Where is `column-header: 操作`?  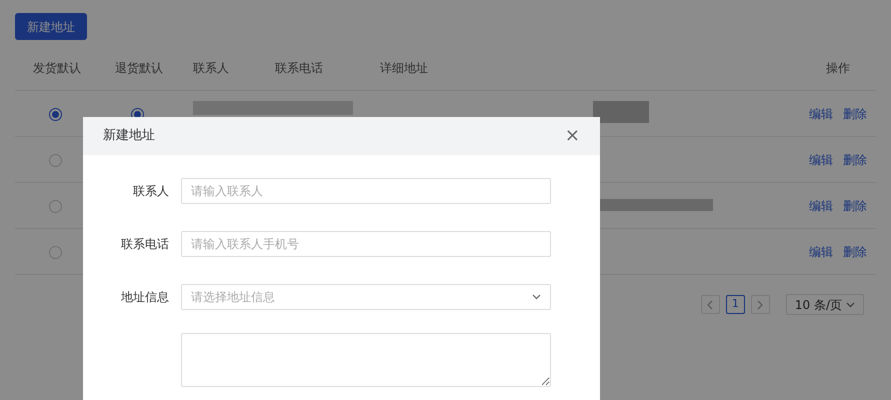 column-header: 操作 is located at coordinates (838, 68).